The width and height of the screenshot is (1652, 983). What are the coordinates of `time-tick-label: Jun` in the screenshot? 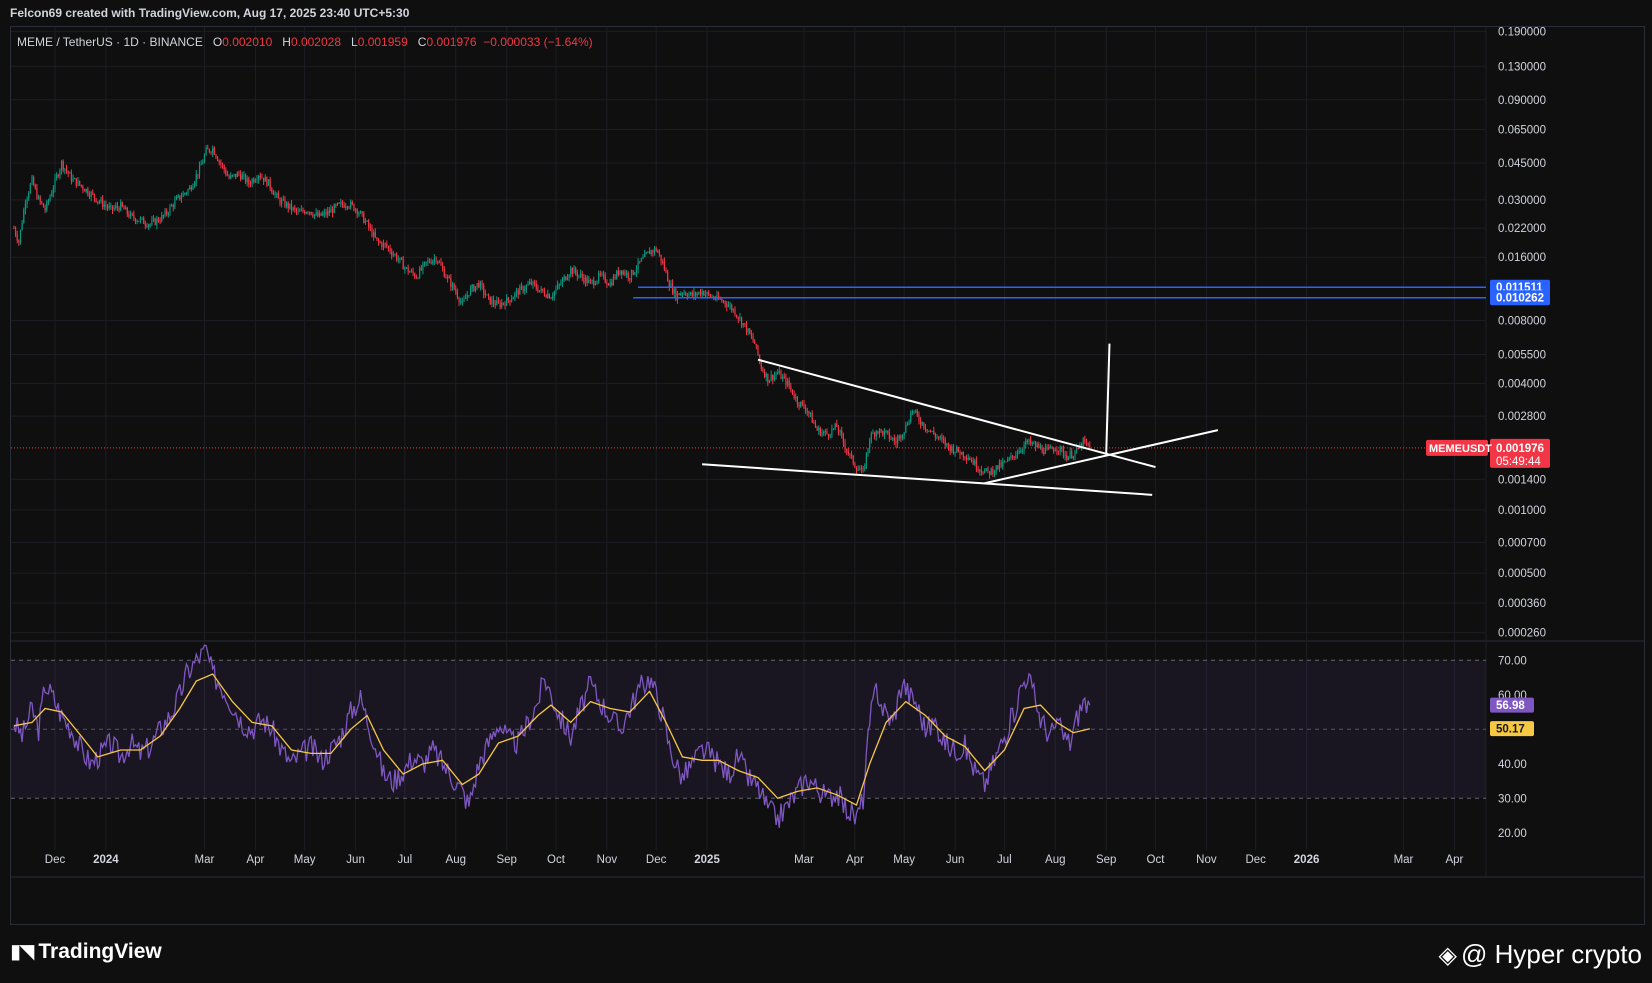 It's located at (955, 860).